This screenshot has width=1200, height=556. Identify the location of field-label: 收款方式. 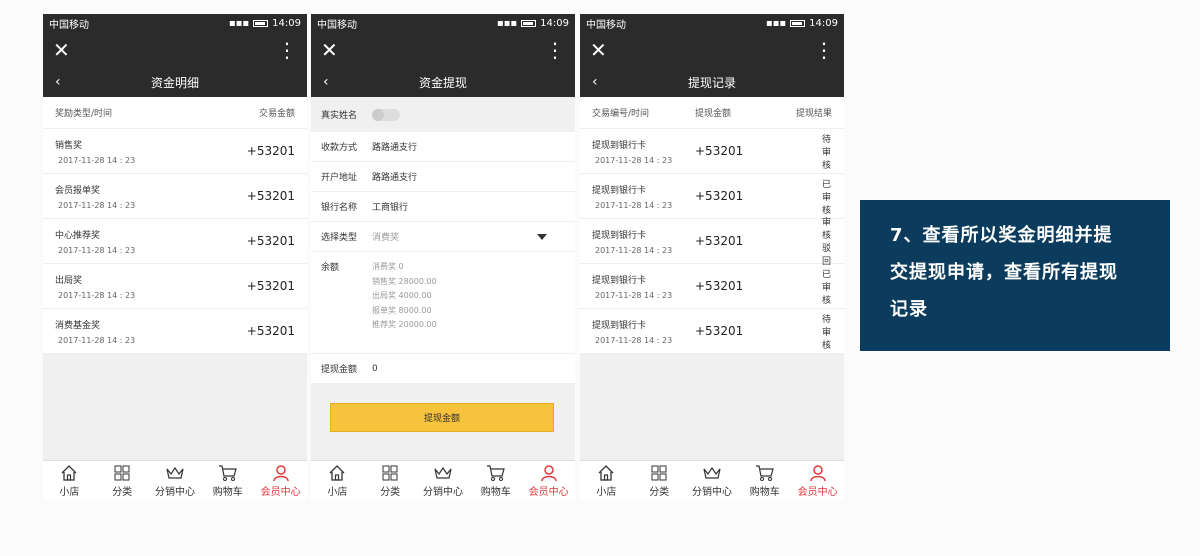
(339, 148).